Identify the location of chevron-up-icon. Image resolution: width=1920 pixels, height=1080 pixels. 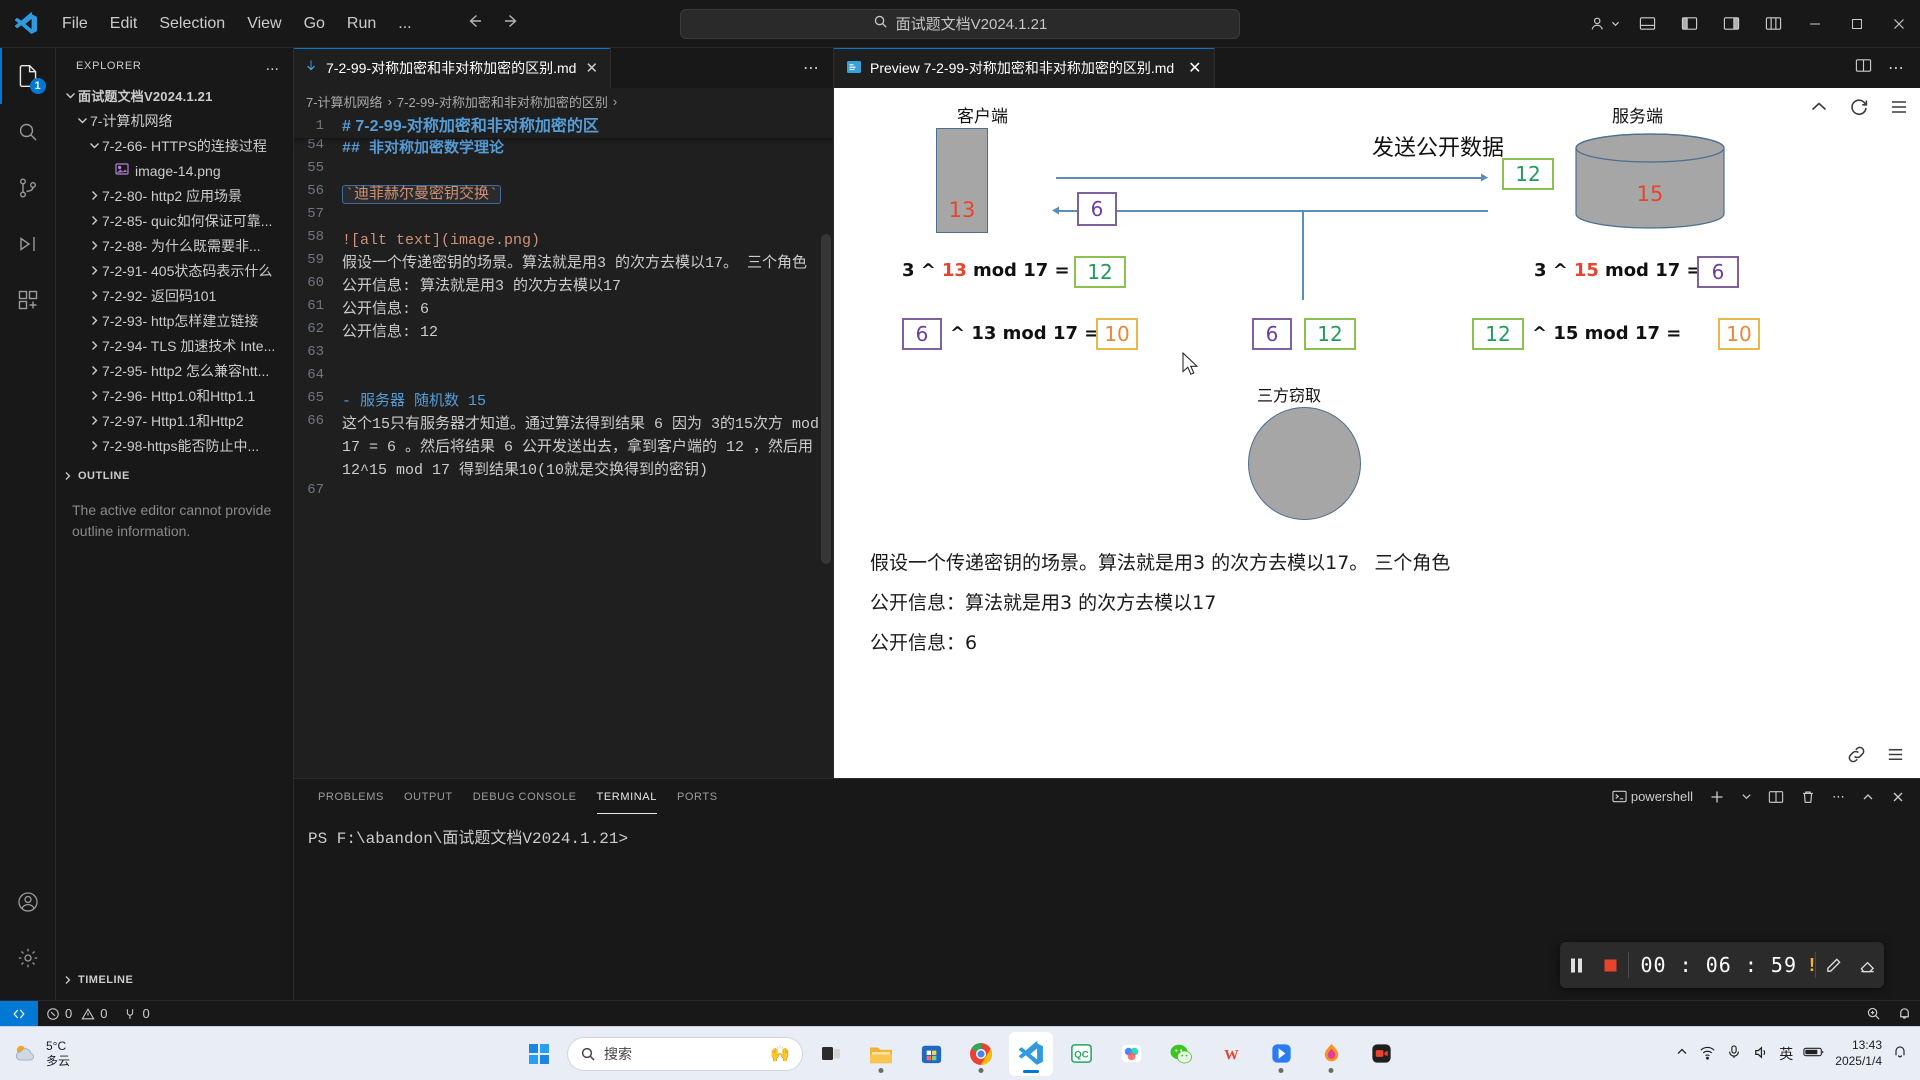
(1682, 1053).